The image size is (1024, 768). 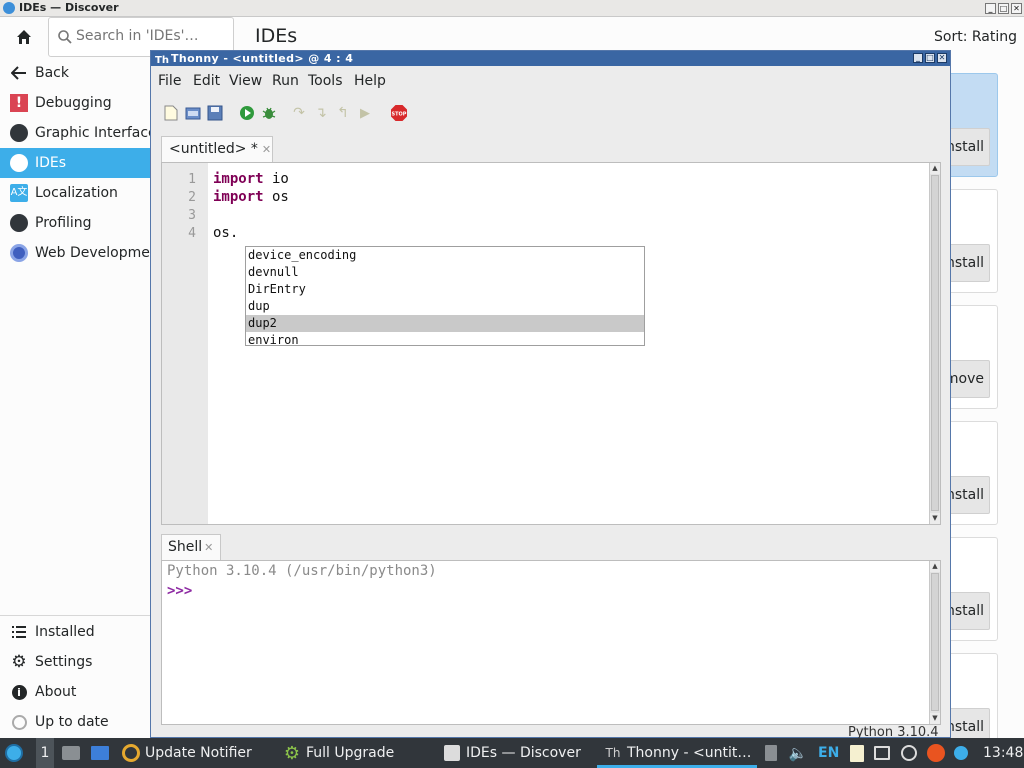 I want to click on ubuntu-tray, so click(x=938, y=753).